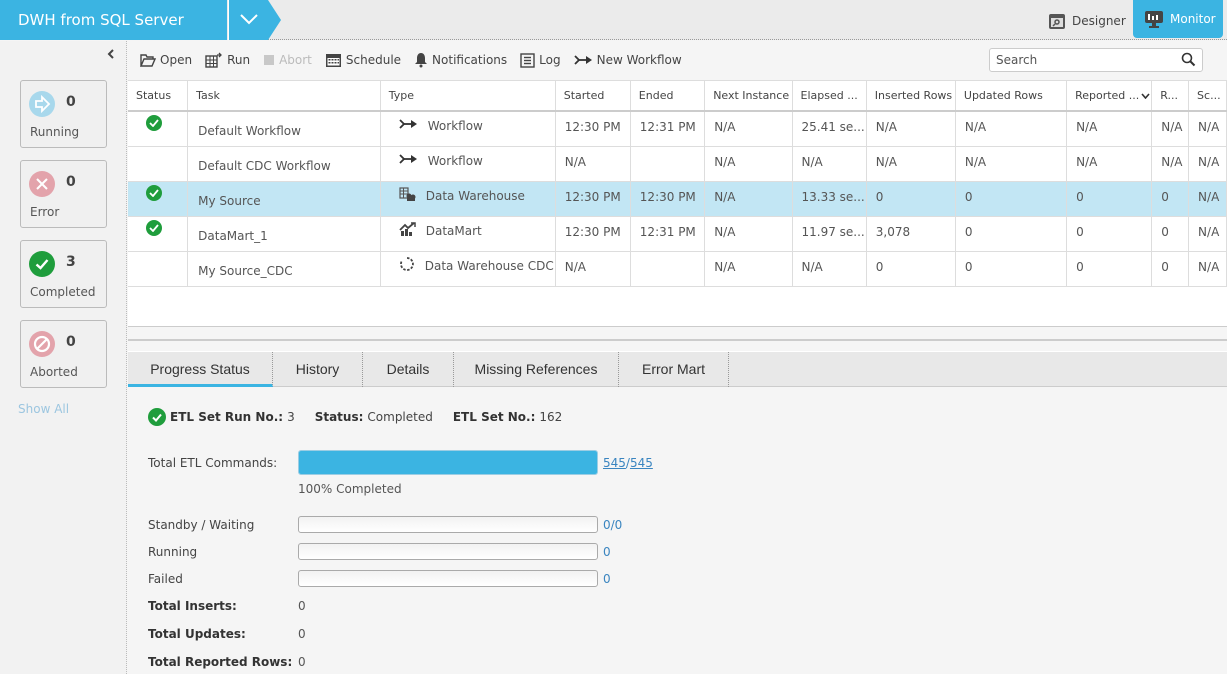 This screenshot has height=674, width=1227. Describe the element at coordinates (668, 164) in the screenshot. I see `cell-ended` at that location.